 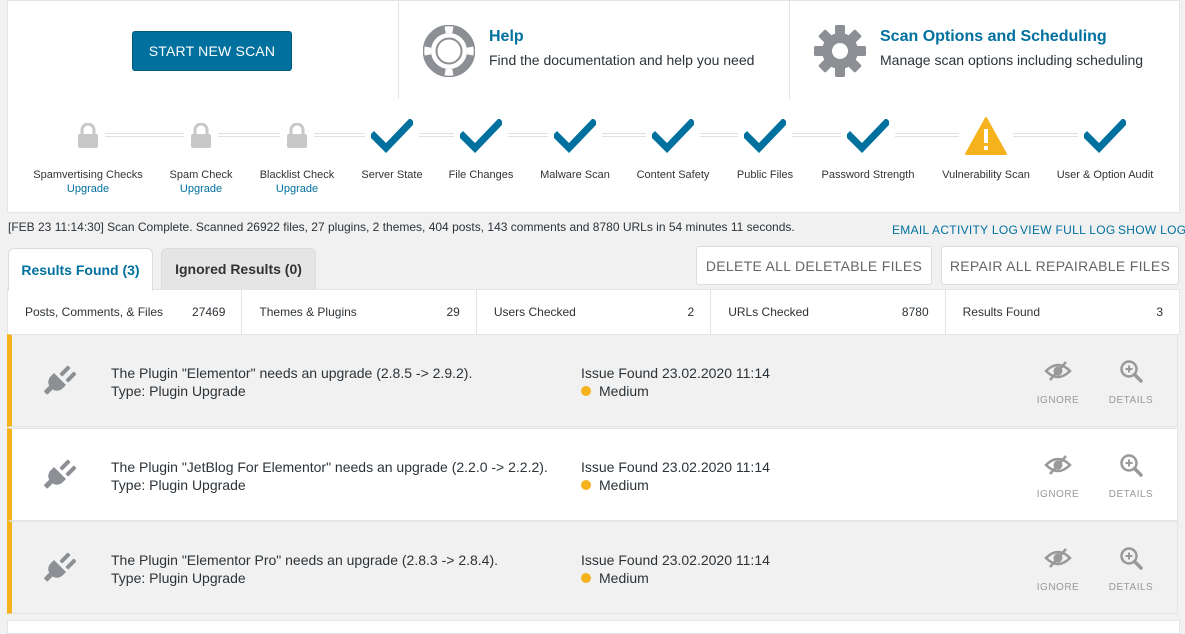 I want to click on lifebuoy-icon, so click(x=449, y=51).